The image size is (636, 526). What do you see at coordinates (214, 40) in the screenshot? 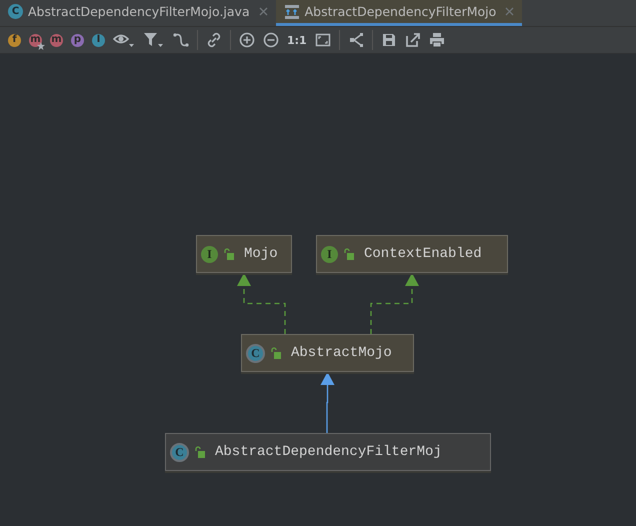
I see `link-icon` at bounding box center [214, 40].